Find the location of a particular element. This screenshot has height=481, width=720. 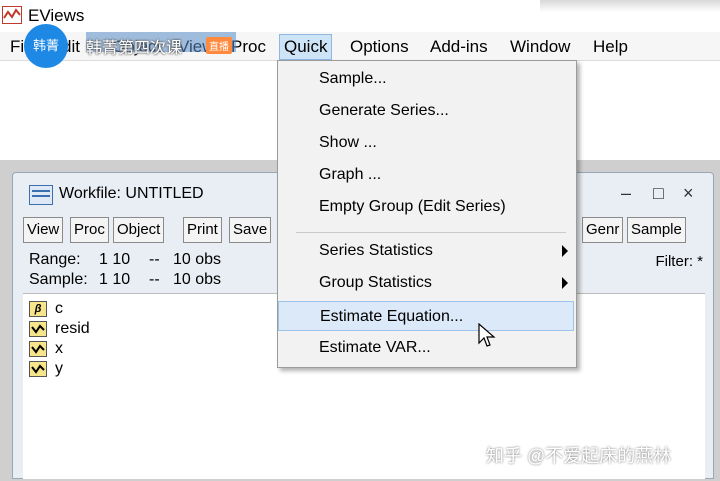

proc-button: Proc is located at coordinates (89, 230).